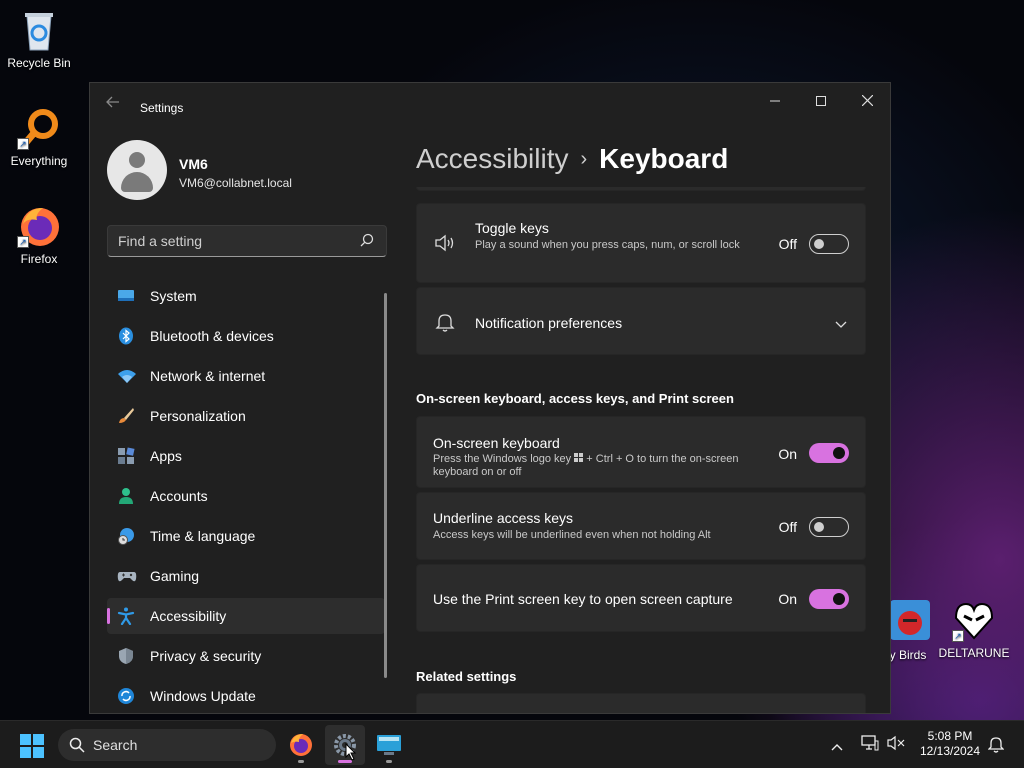  Describe the element at coordinates (837, 747) in the screenshot. I see `chevron-up-icon` at that location.